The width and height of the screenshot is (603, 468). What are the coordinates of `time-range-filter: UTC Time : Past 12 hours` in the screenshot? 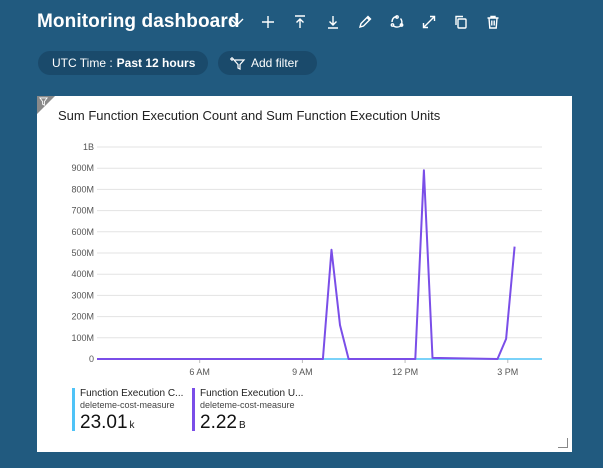 It's located at (123, 63).